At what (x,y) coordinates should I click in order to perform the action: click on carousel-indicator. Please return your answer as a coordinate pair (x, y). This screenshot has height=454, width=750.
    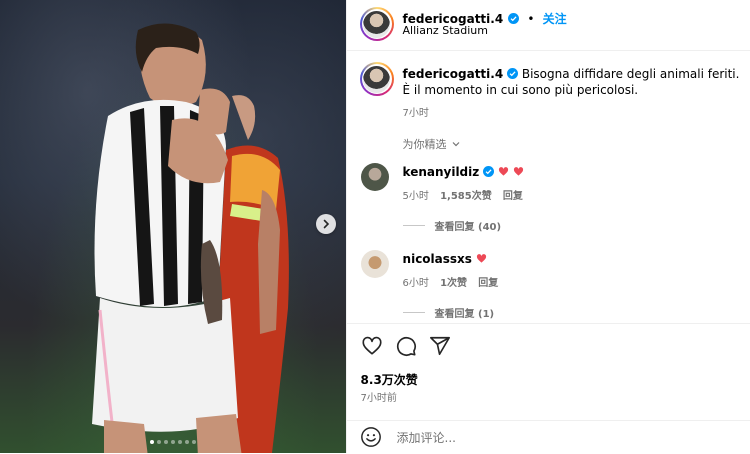
    Looking at the image, I should click on (173, 442).